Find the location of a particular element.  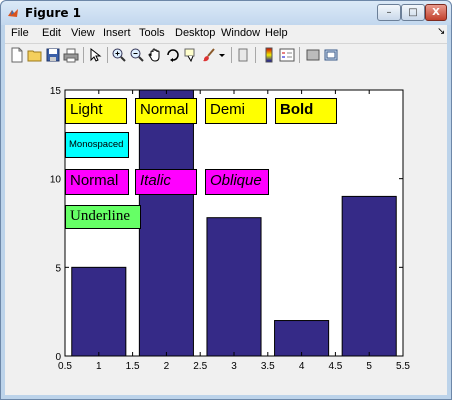

x-tick-label: 1.5 is located at coordinates (133, 366).